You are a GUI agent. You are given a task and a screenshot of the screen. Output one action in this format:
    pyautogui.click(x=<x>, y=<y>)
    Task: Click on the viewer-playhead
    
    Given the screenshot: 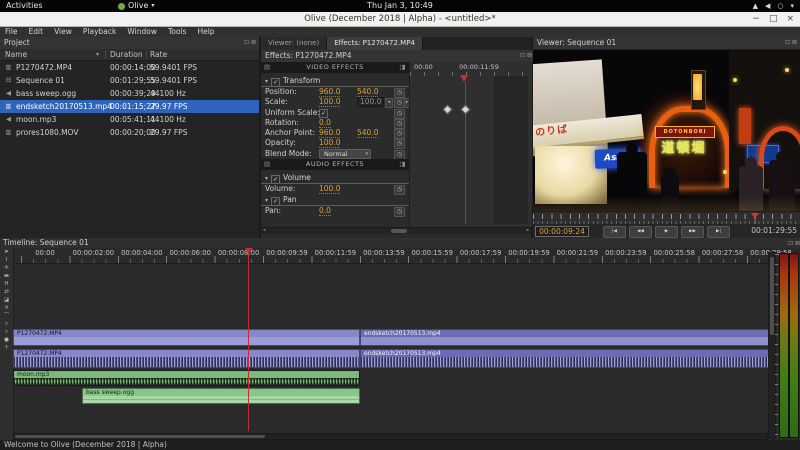 What is the action you would take?
    pyautogui.click(x=755, y=218)
    